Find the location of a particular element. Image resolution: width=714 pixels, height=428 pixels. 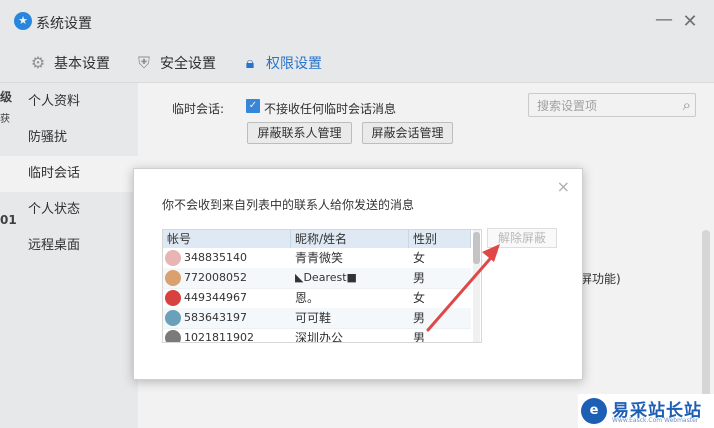

watermark-logo: e 易采站长站 Www.Easck.Com Webmaster is located at coordinates (646, 411).